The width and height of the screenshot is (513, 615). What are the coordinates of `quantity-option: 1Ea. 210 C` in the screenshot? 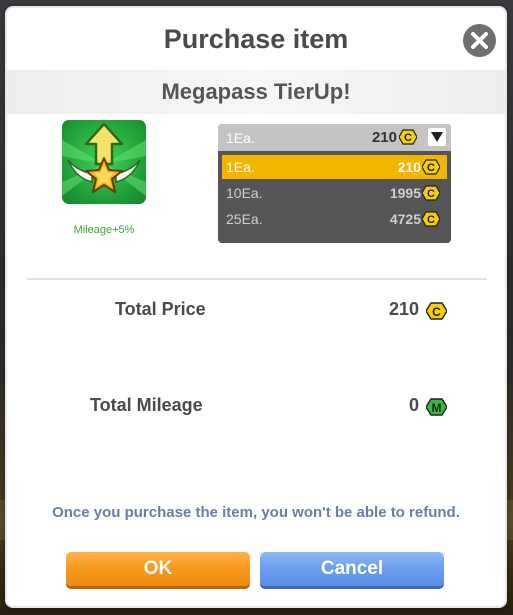 It's located at (334, 167).